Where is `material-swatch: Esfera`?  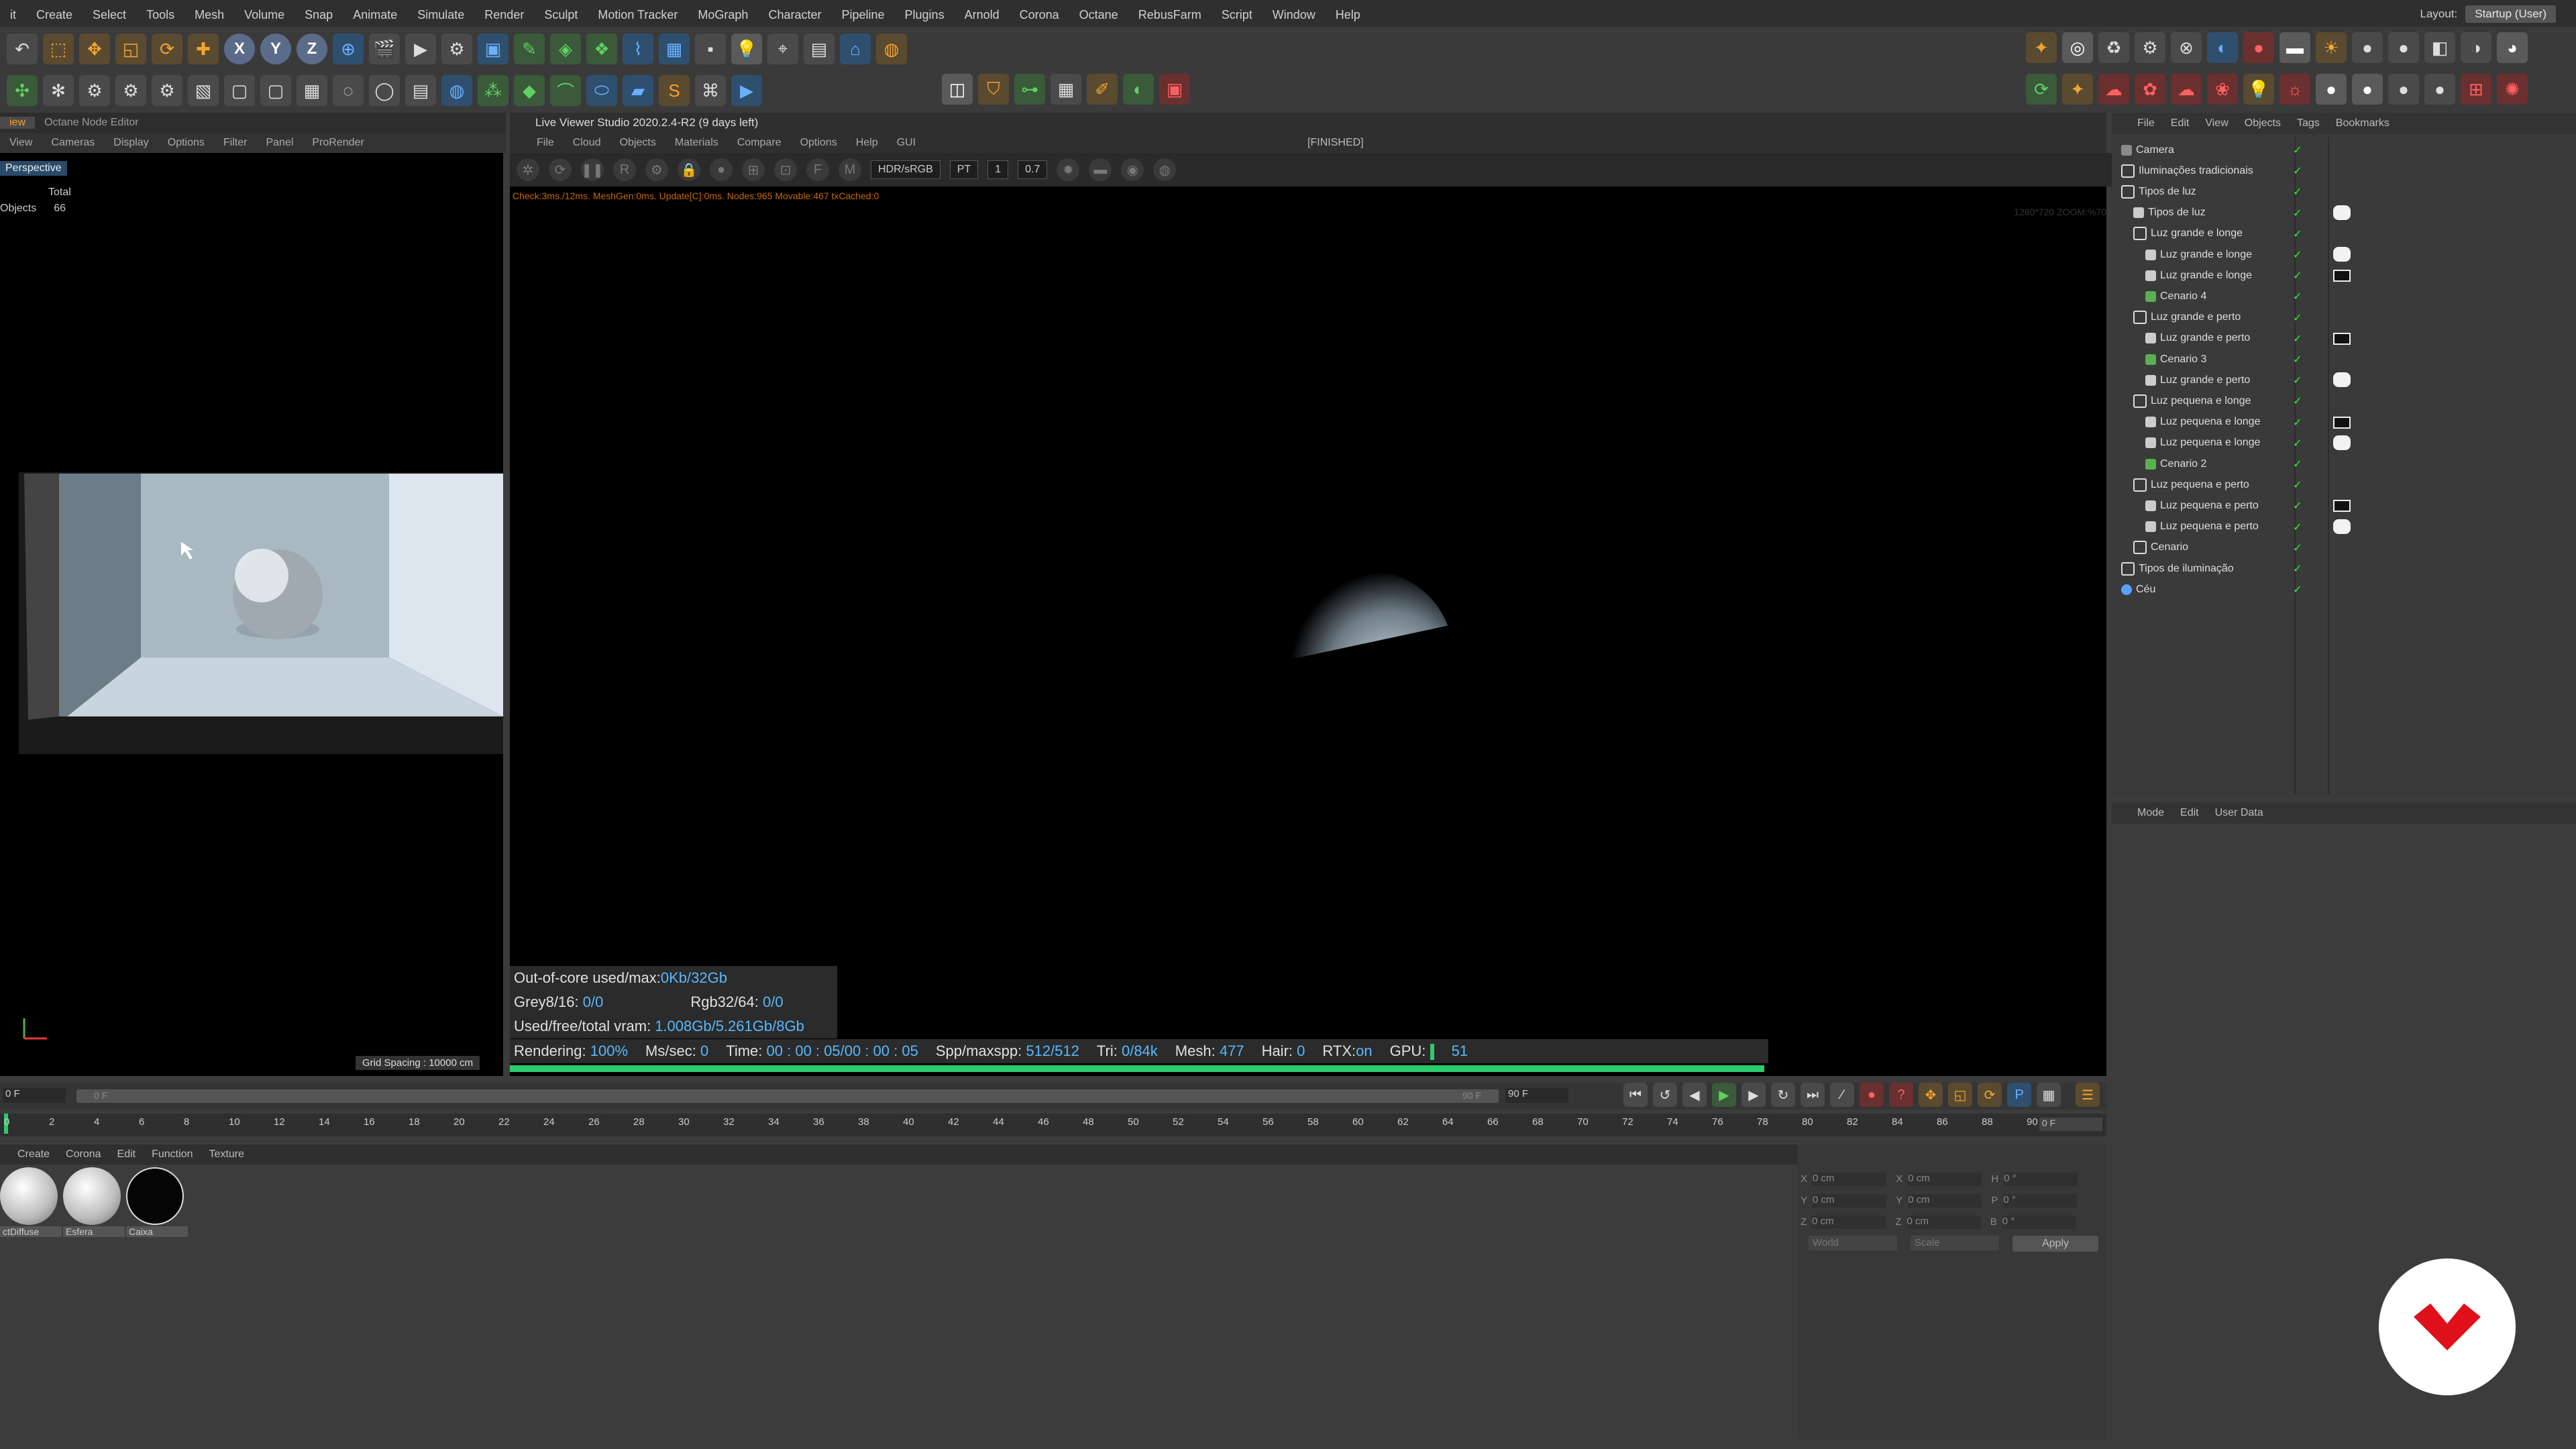 material-swatch: Esfera is located at coordinates (94, 1202).